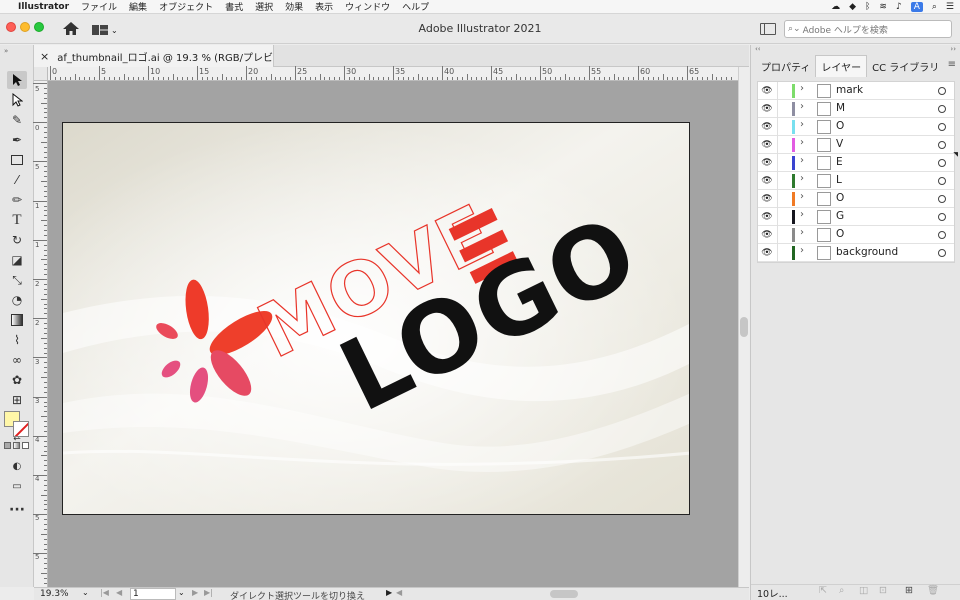 Image resolution: width=960 pixels, height=600 pixels. Describe the element at coordinates (17, 360) in the screenshot. I see `blend-tool-icon: ∞` at that location.